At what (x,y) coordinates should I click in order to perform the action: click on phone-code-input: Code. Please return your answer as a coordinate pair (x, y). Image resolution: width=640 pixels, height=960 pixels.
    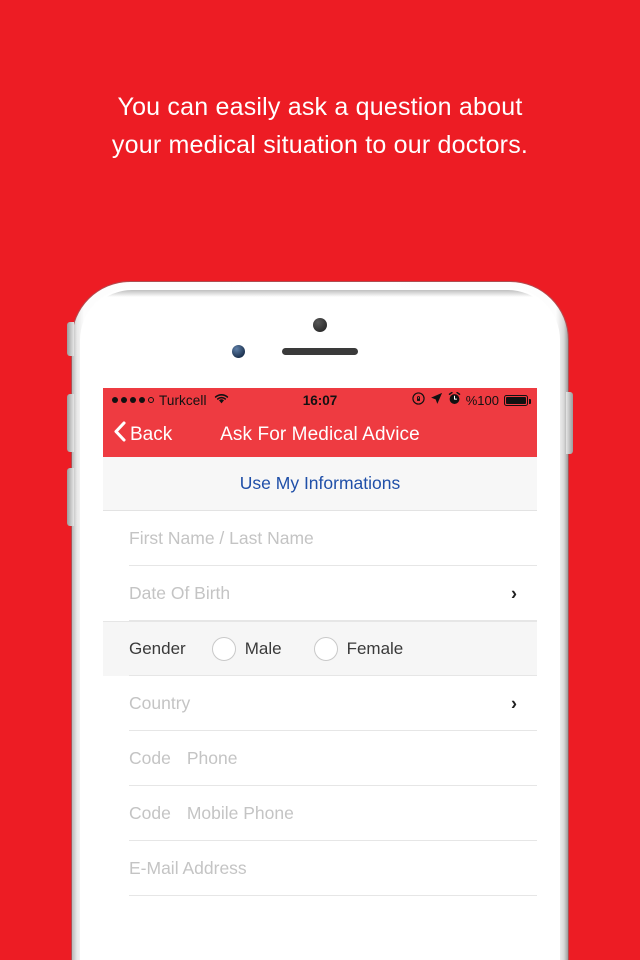
    Looking at the image, I should click on (150, 758).